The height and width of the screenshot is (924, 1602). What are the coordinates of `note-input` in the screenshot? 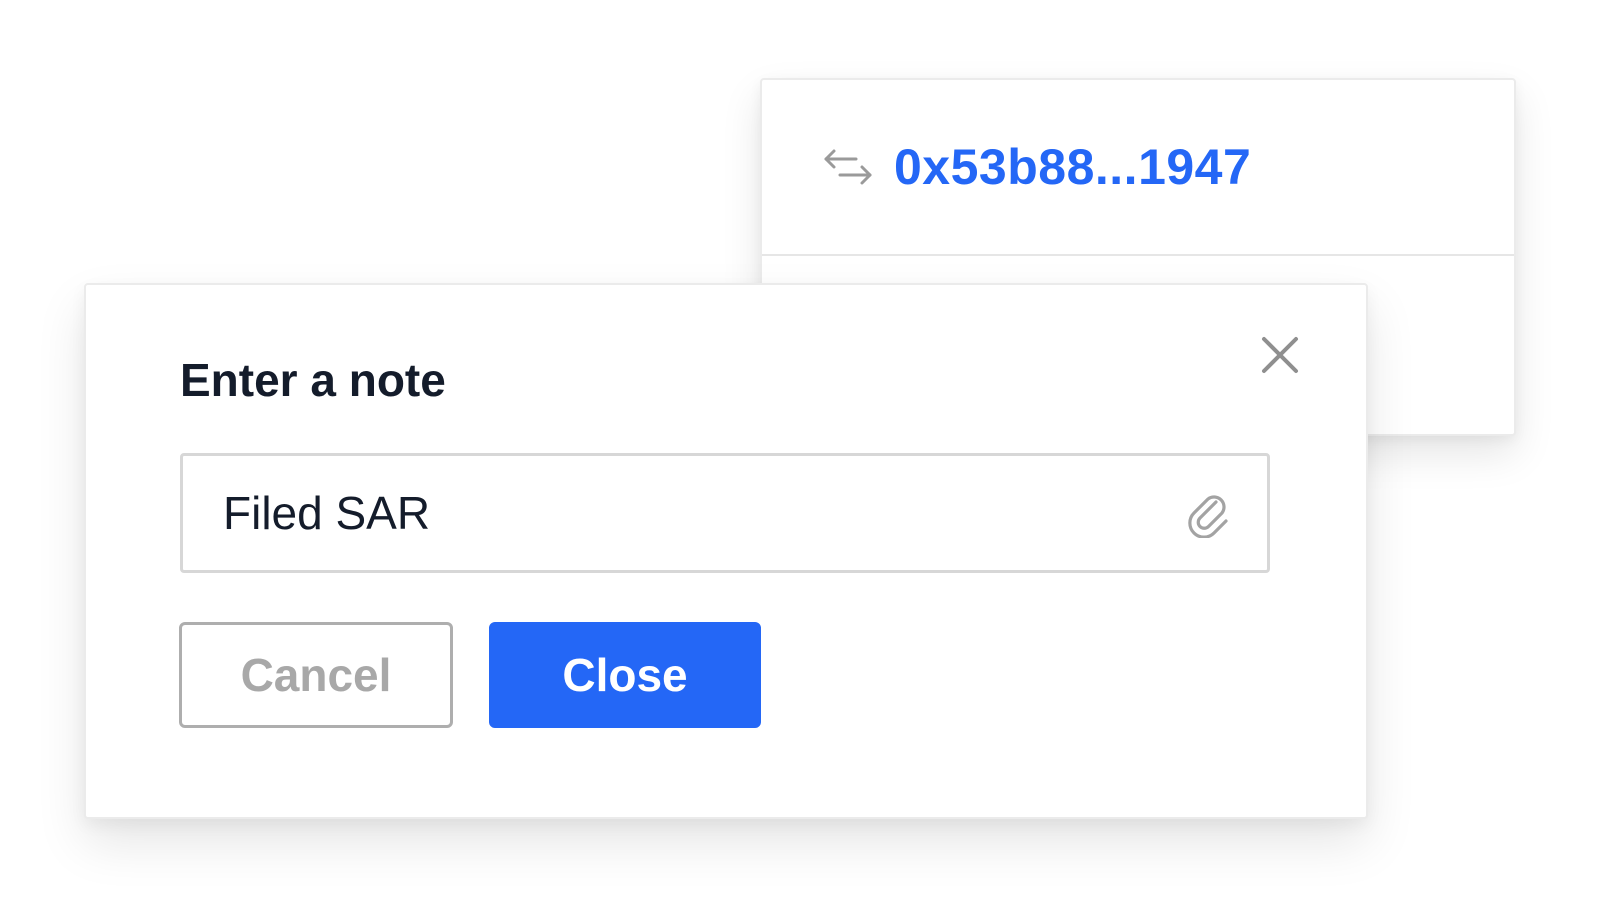 It's located at (703, 513).